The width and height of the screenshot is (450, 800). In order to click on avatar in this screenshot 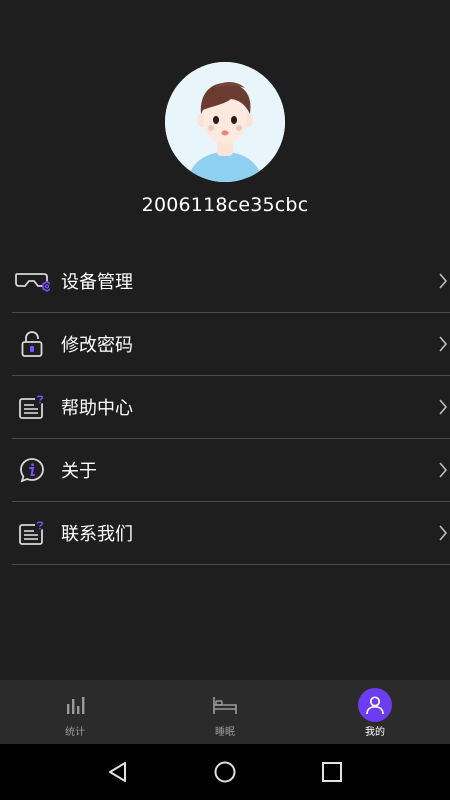, I will do `click(225, 122)`.